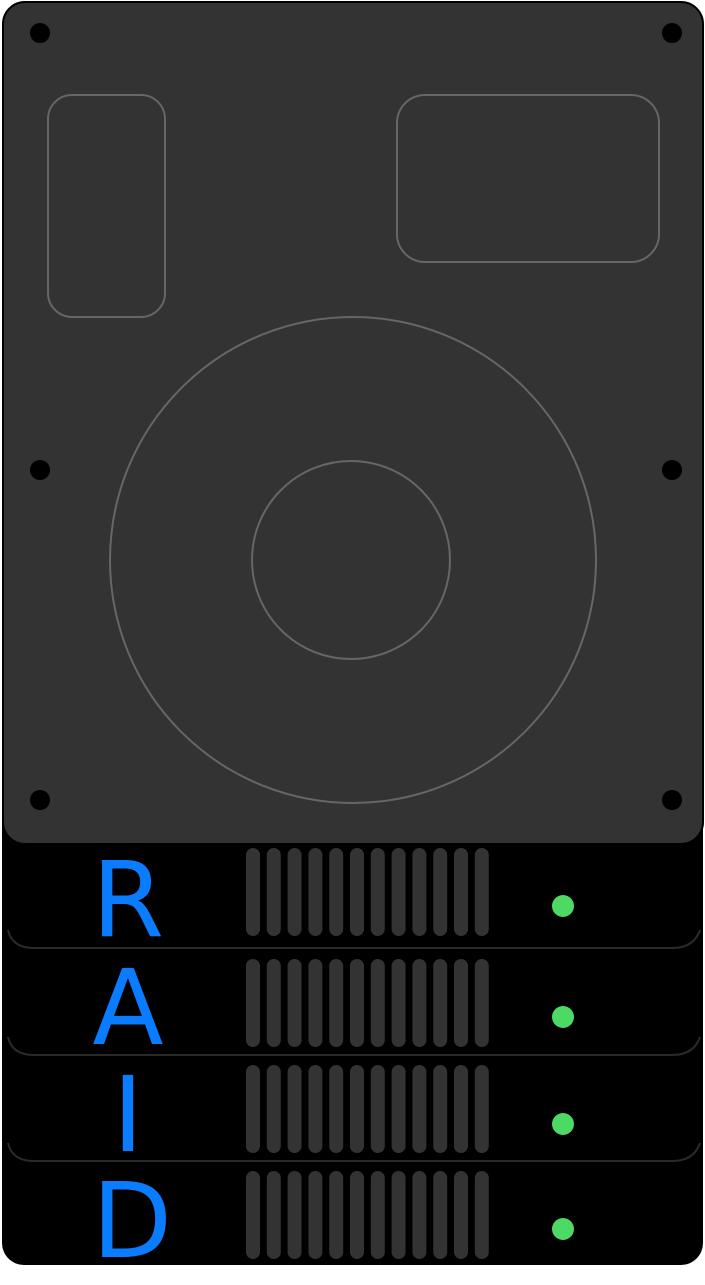 This screenshot has height=1285, width=705. I want to click on bay-letter: D, so click(132, 1221).